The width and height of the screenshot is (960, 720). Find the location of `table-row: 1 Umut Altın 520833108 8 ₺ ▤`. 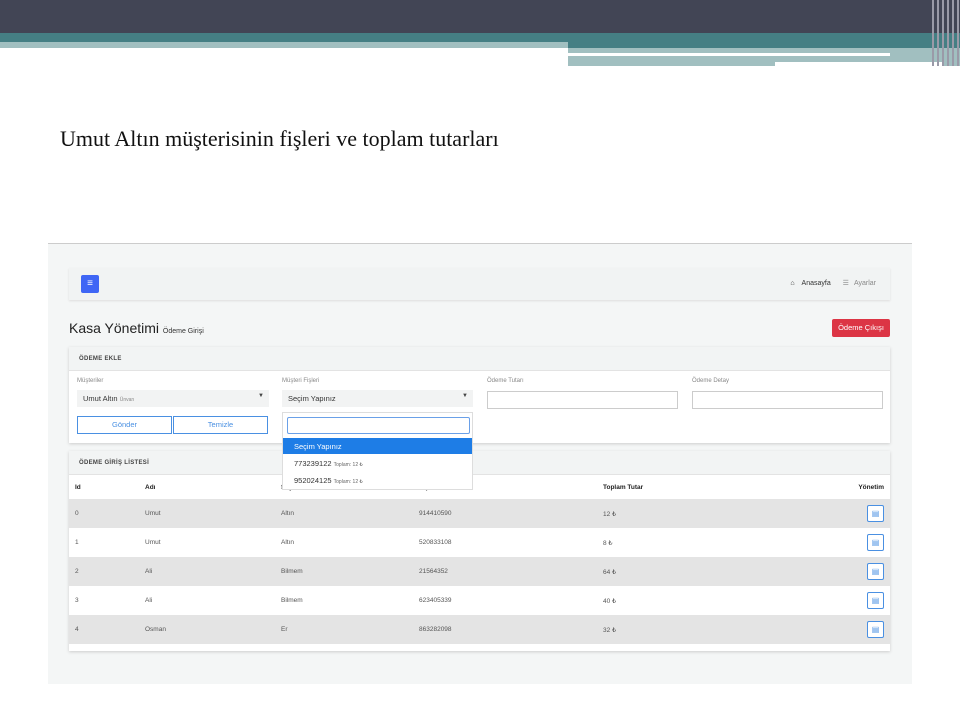

table-row: 1 Umut Altın 520833108 8 ₺ ▤ is located at coordinates (479, 542).